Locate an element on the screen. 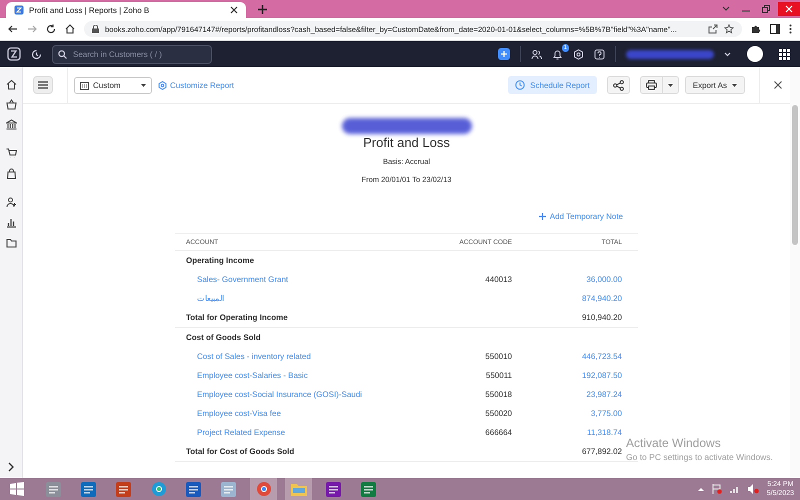  new-tab-icon is located at coordinates (262, 9).